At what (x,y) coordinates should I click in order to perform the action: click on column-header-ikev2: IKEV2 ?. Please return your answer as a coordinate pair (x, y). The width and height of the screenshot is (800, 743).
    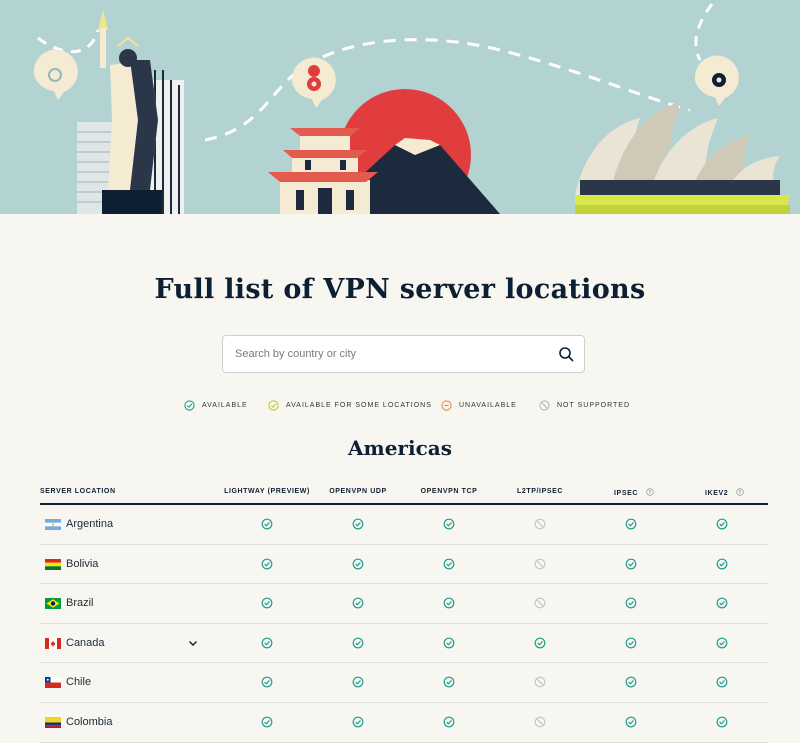
    Looking at the image, I should click on (724, 492).